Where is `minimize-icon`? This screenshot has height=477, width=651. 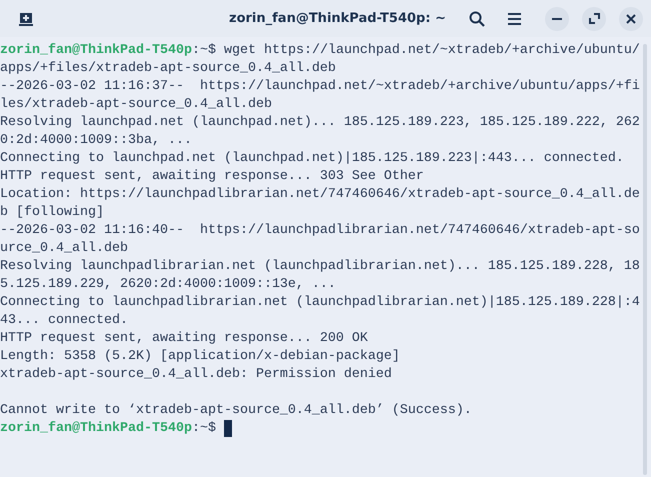
minimize-icon is located at coordinates (557, 19).